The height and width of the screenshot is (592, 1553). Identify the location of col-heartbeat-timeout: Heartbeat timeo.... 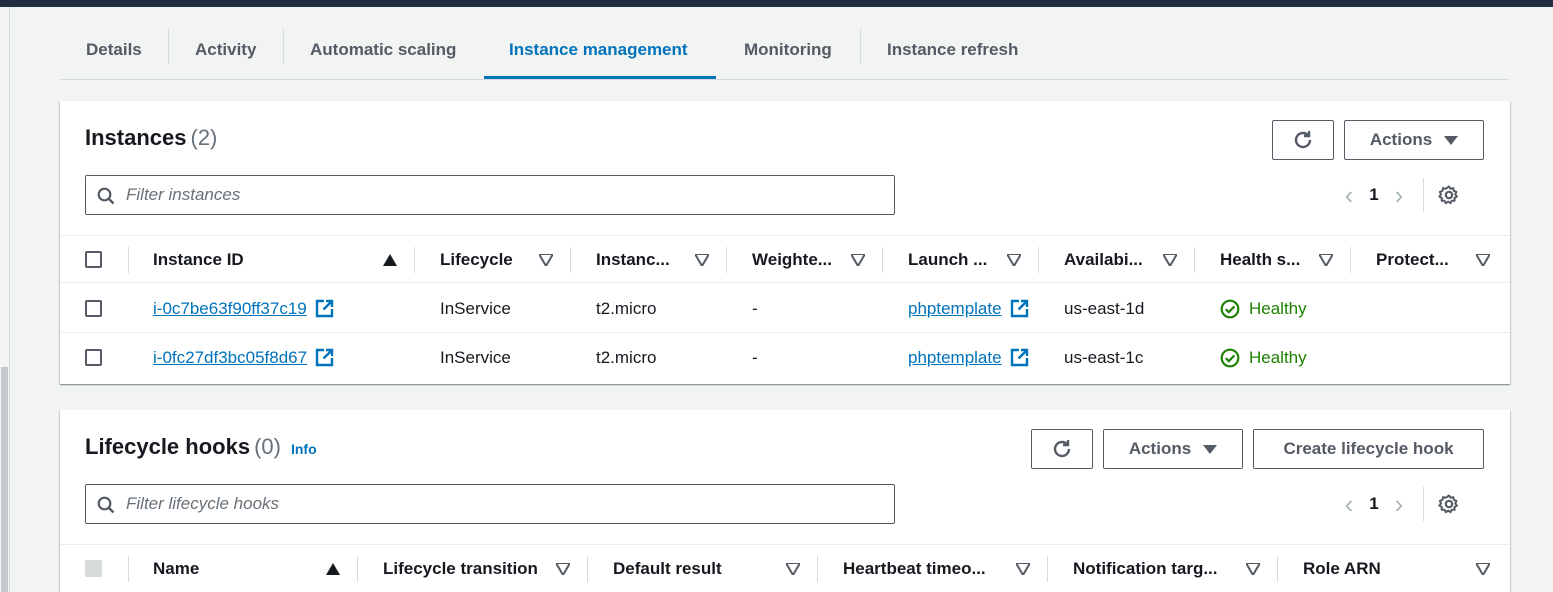
(914, 568).